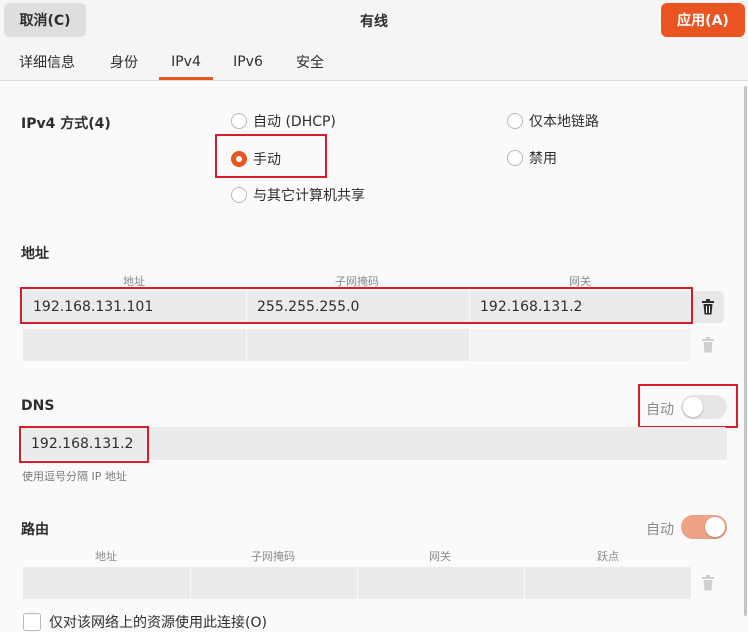  I want to click on toggle-knob, so click(715, 527).